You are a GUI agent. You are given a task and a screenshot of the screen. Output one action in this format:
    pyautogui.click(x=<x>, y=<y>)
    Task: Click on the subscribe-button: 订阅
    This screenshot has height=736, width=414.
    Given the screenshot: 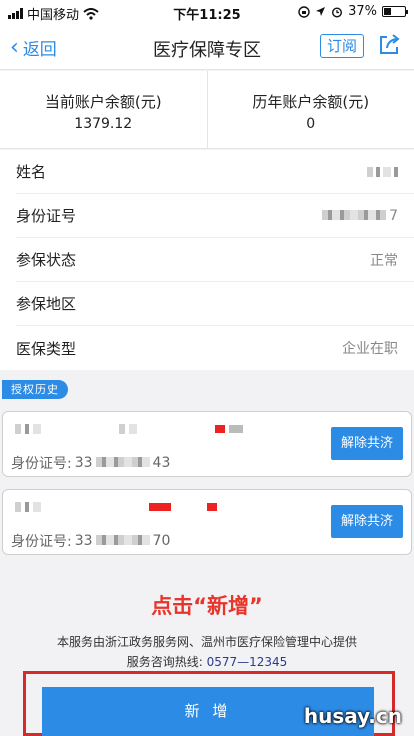 What is the action you would take?
    pyautogui.click(x=341, y=46)
    